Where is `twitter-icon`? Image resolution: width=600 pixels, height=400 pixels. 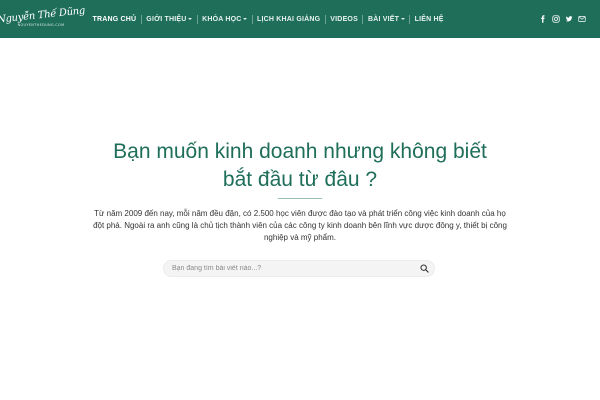
twitter-icon is located at coordinates (569, 19).